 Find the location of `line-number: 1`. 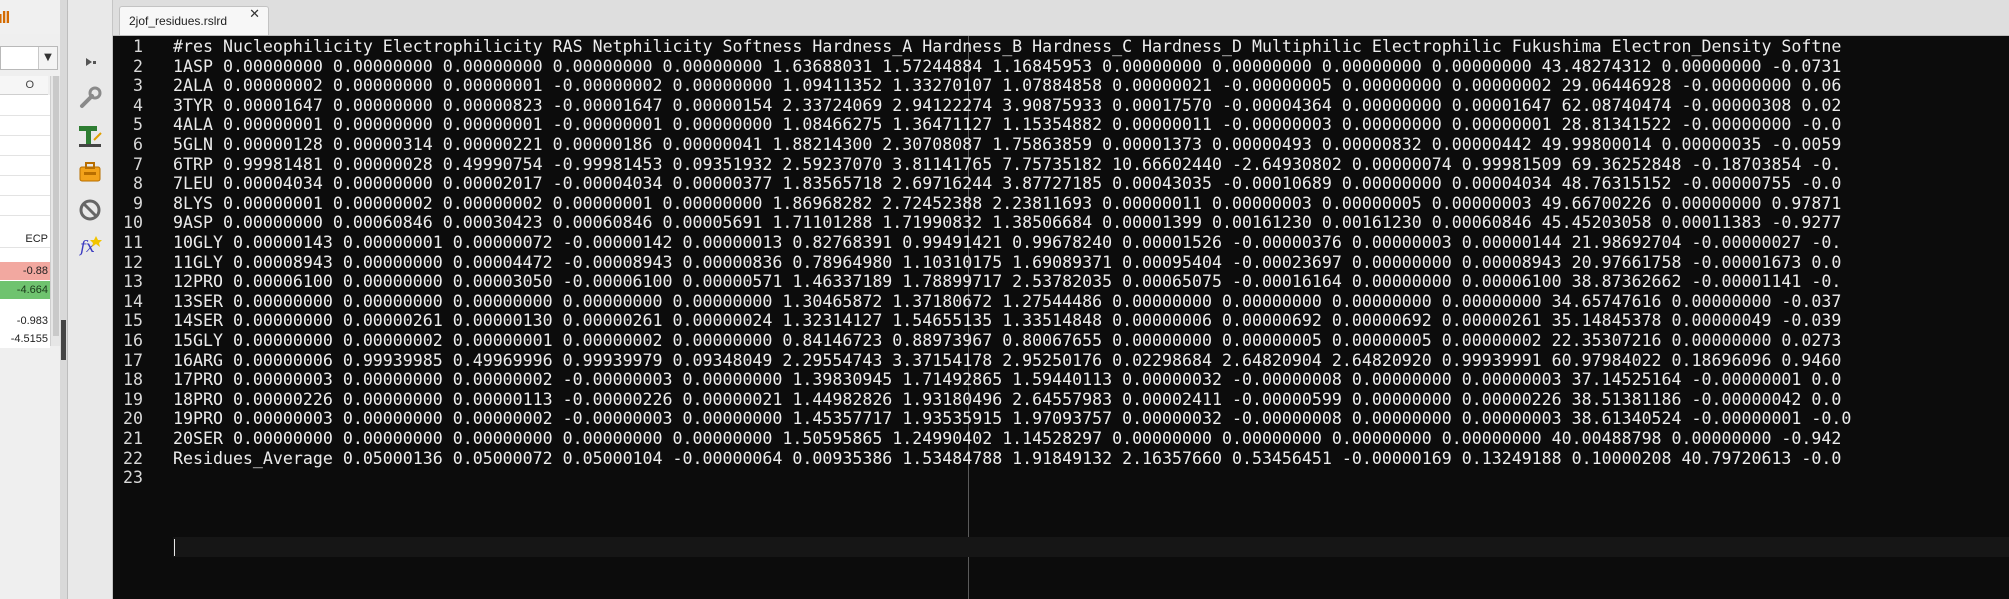

line-number: 1 is located at coordinates (138, 46).